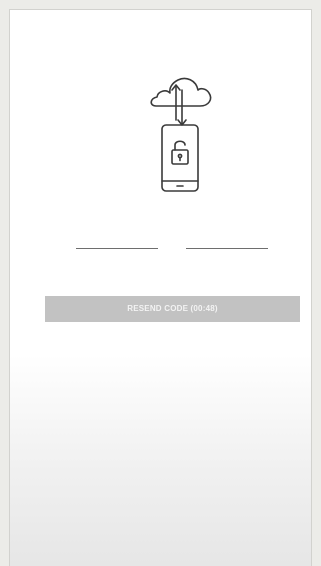 This screenshot has width=321, height=566. Describe the element at coordinates (179, 105) in the screenshot. I see `sync-arrows-icon` at that location.